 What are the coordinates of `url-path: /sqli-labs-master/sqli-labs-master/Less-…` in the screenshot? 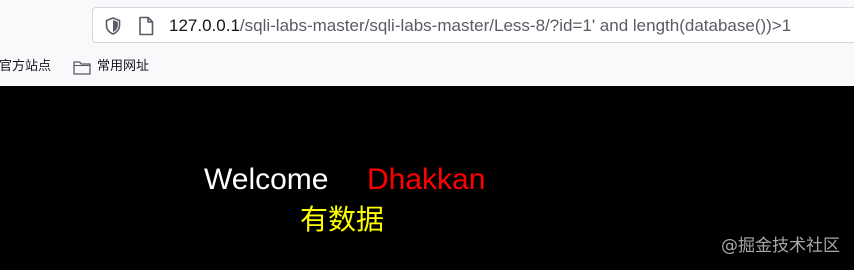 It's located at (515, 25).